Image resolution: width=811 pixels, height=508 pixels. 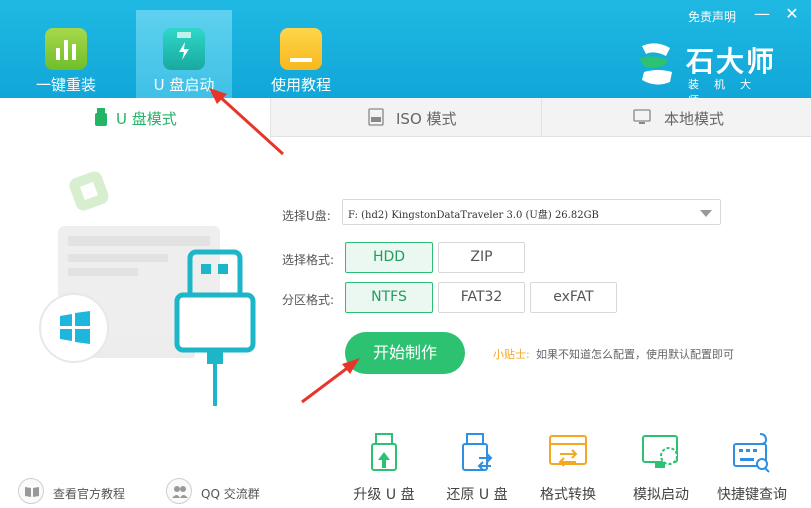 I want to click on tab-usb-mode-label: U 盘模式, so click(x=146, y=119).